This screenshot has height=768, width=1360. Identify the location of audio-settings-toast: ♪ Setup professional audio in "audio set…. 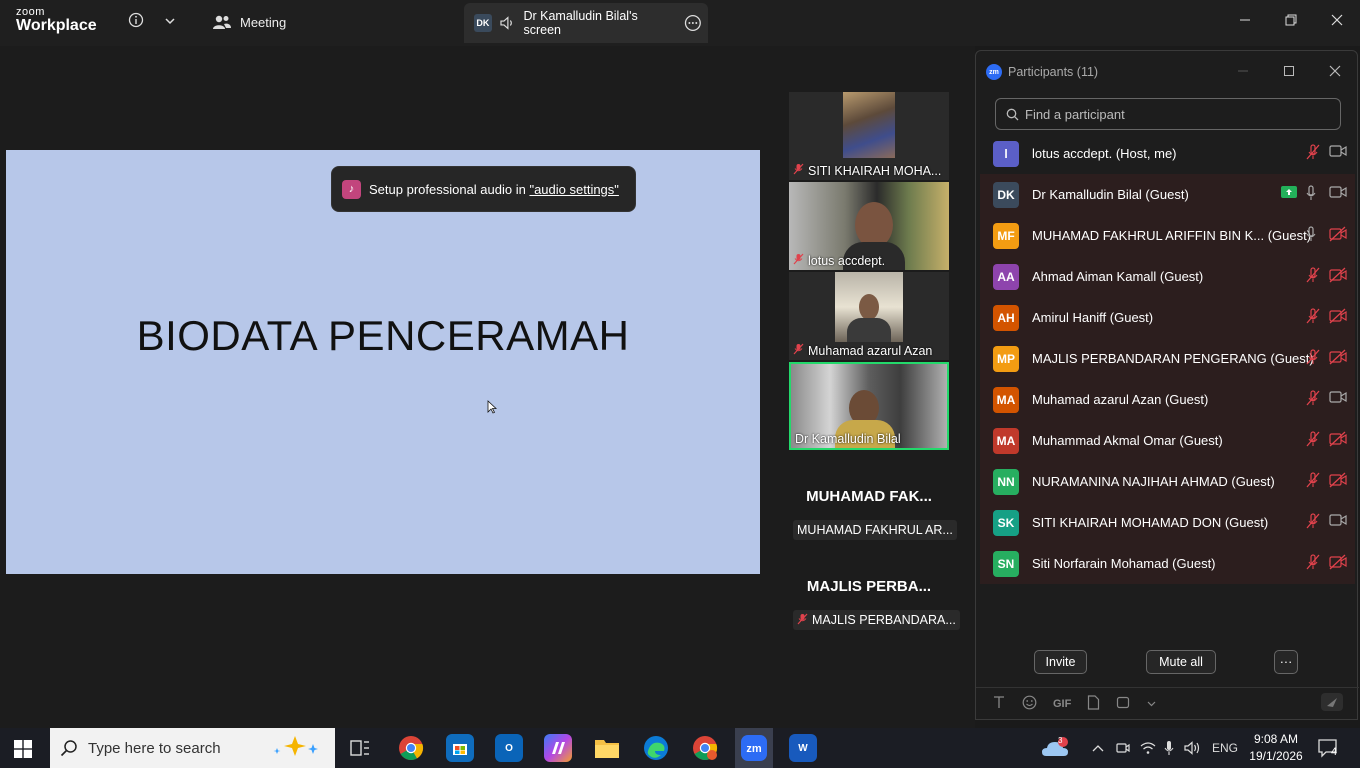
(483, 189).